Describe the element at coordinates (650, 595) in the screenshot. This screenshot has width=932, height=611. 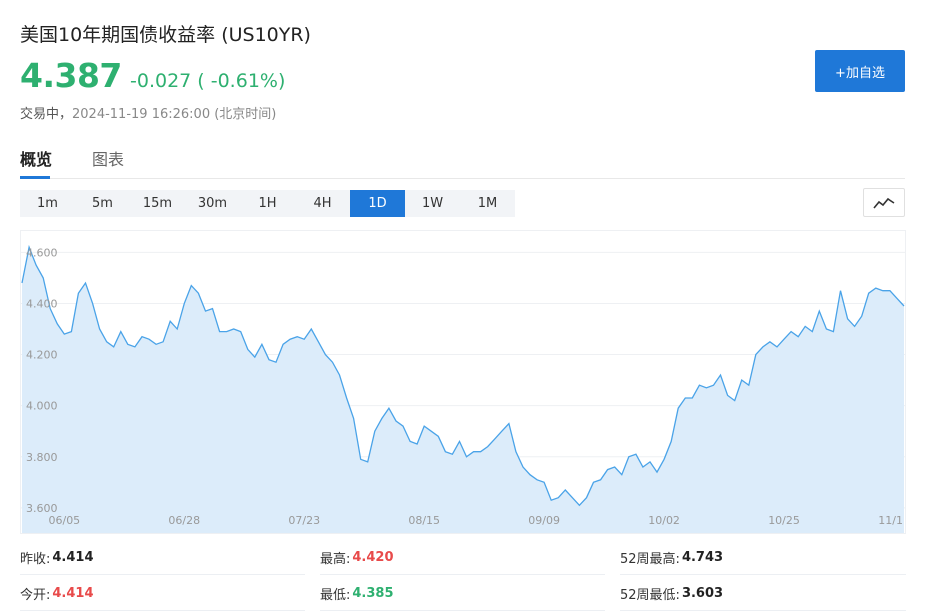
I see `stat-label: 52周最低:` at that location.